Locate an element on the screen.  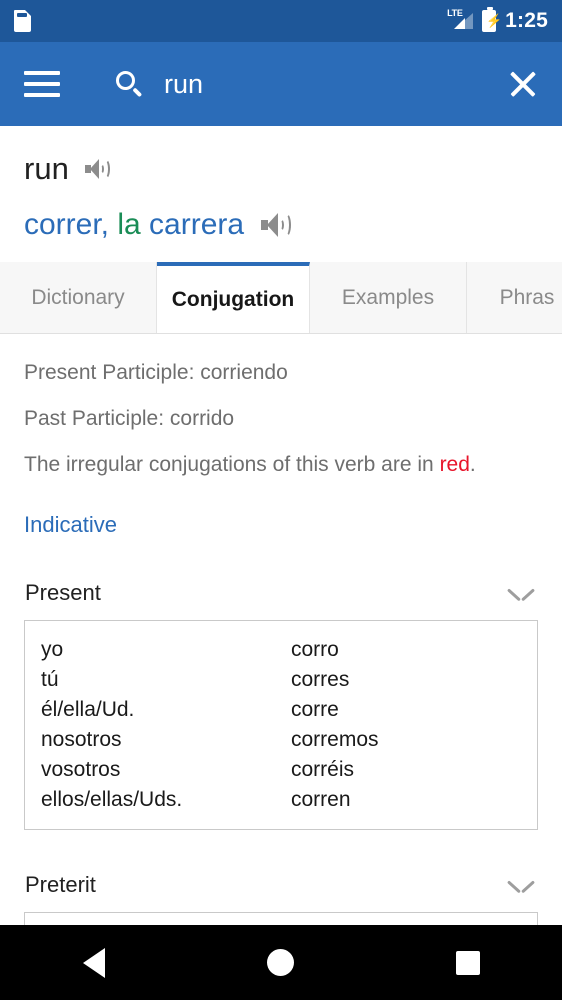
tense-header-present: Present is located at coordinates (281, 600).